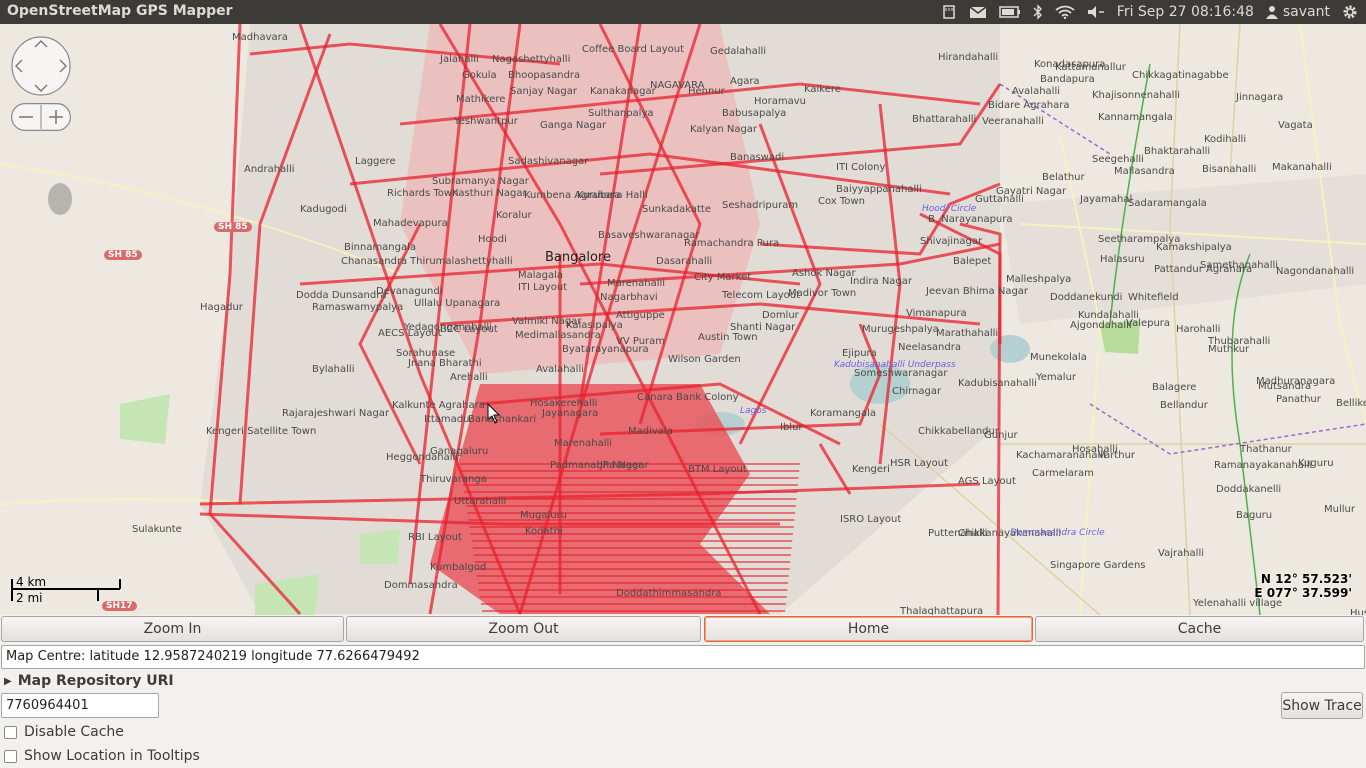  What do you see at coordinates (480, 181) in the screenshot?
I see `map-place-label: Subramanya Nagar` at bounding box center [480, 181].